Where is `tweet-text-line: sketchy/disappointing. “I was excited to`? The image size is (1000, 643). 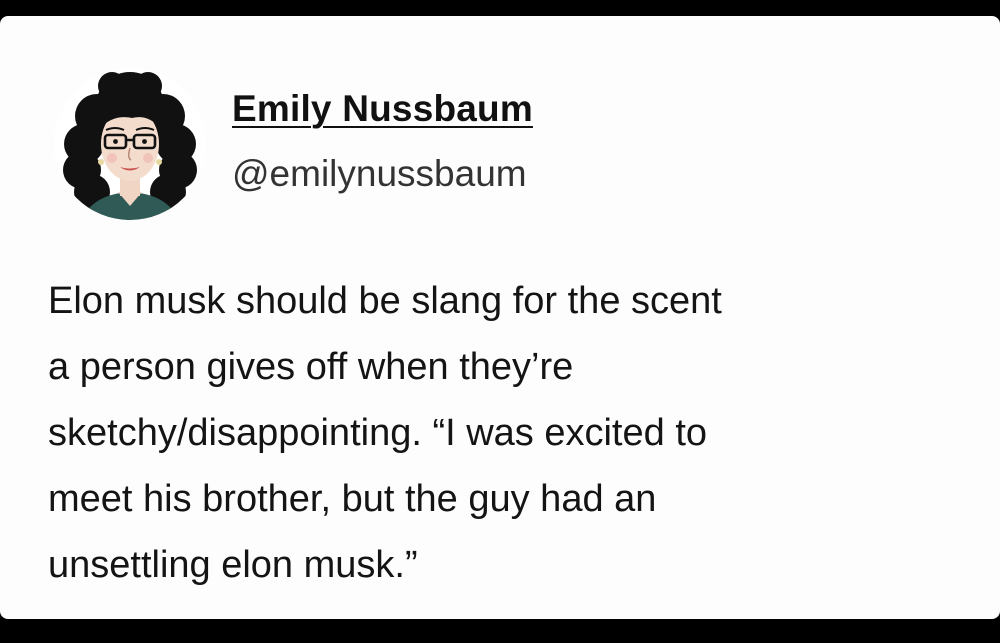
tweet-text-line: sketchy/disappointing. “I was excited to is located at coordinates (378, 433).